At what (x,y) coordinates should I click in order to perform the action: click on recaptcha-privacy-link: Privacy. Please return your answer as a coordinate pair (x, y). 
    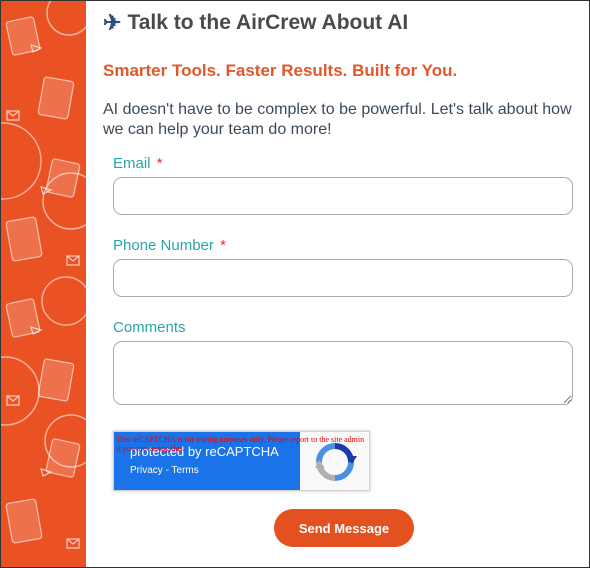
    Looking at the image, I should click on (146, 470).